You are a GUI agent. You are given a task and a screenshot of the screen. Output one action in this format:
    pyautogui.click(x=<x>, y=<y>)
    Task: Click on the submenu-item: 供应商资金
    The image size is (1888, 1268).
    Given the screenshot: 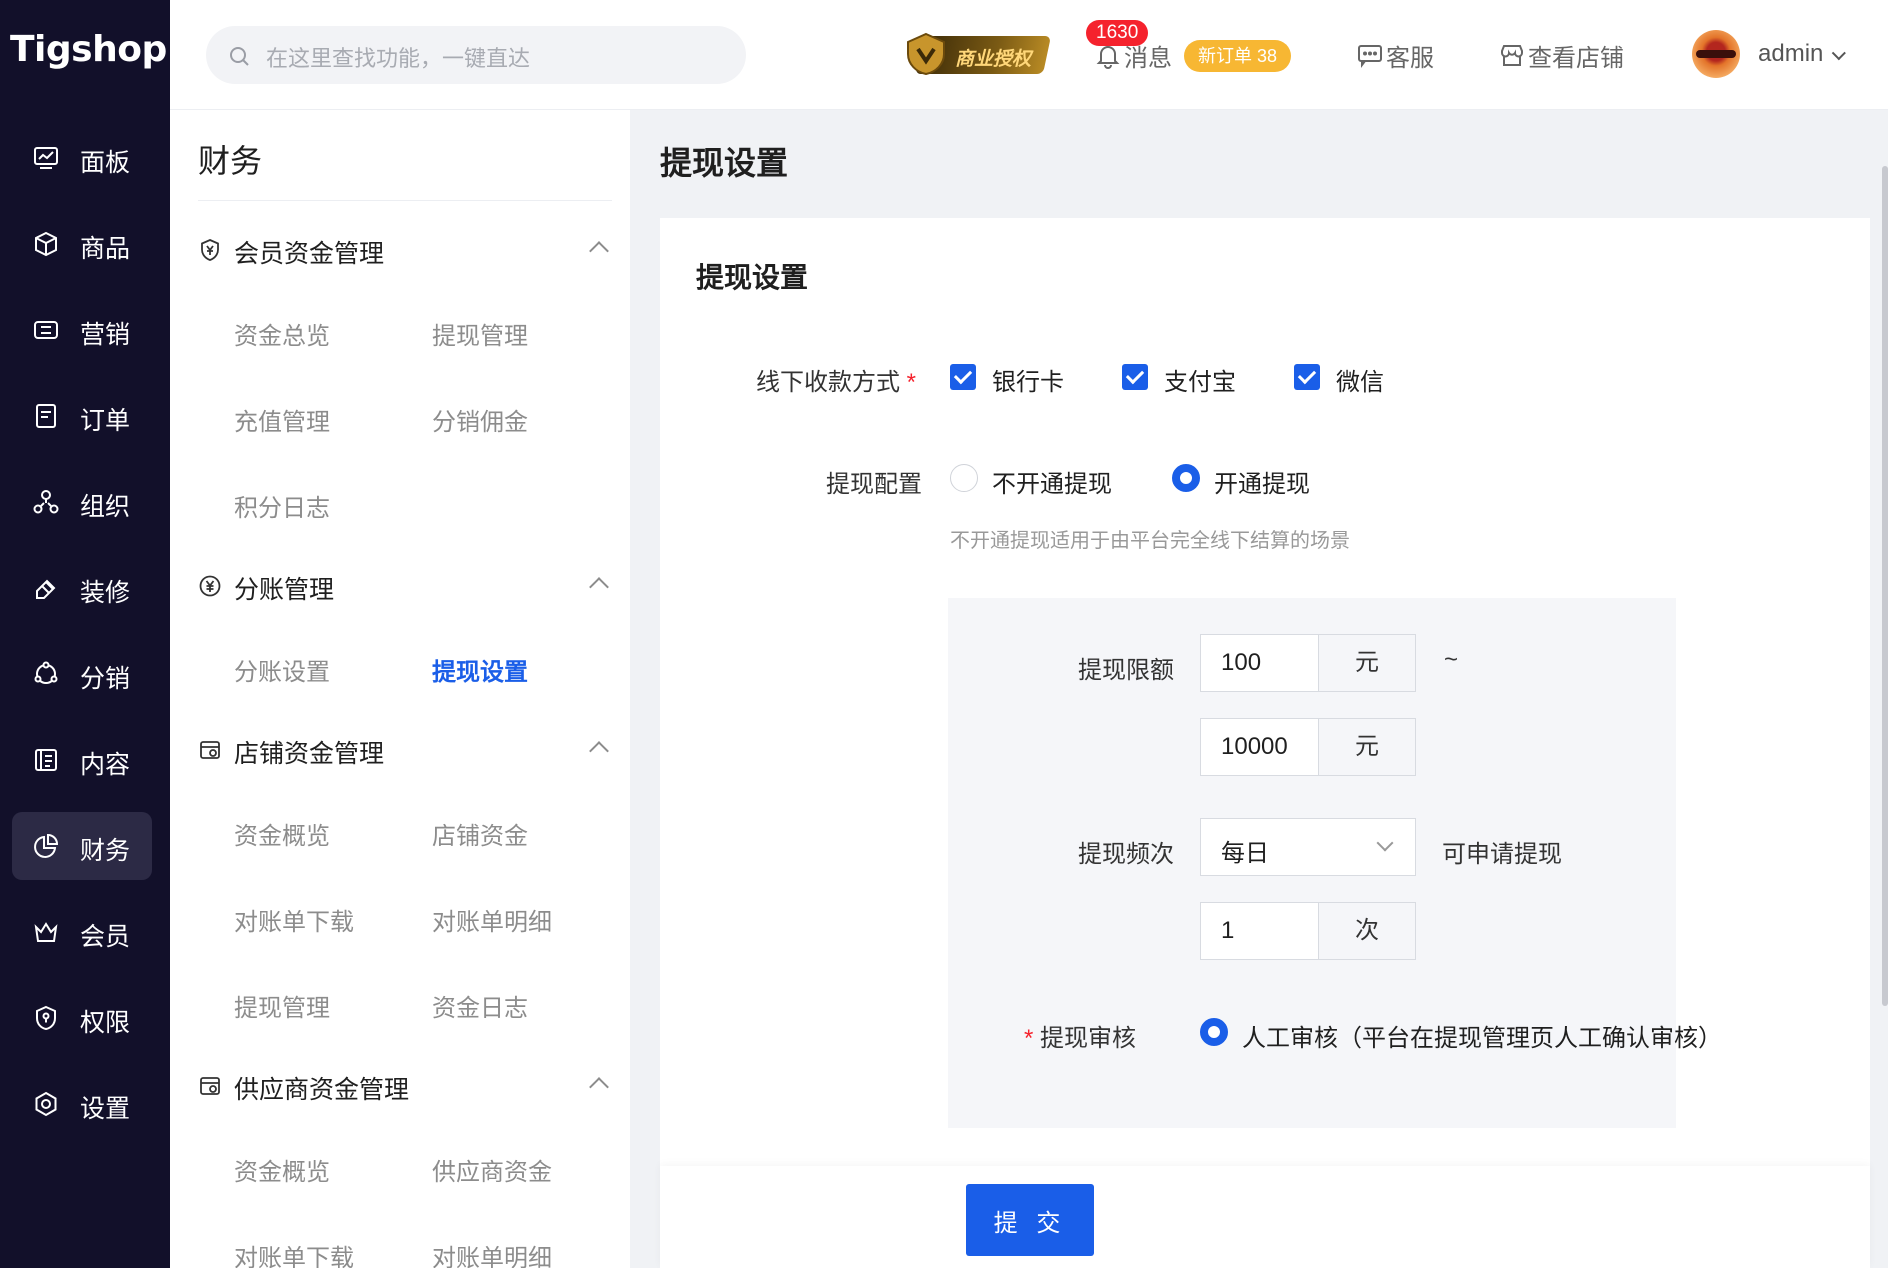 What is the action you would take?
    pyautogui.click(x=492, y=1169)
    